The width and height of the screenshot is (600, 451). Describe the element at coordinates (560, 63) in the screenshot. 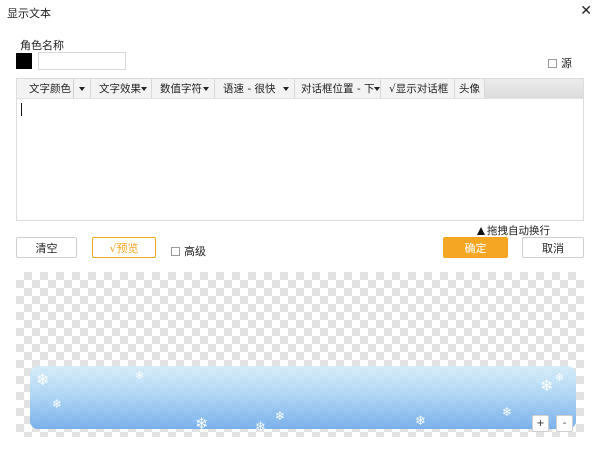

I see `source-option: 源` at that location.